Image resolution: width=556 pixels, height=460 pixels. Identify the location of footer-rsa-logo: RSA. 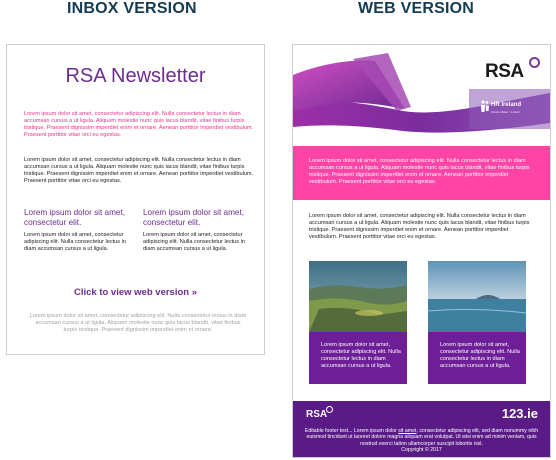
(317, 414).